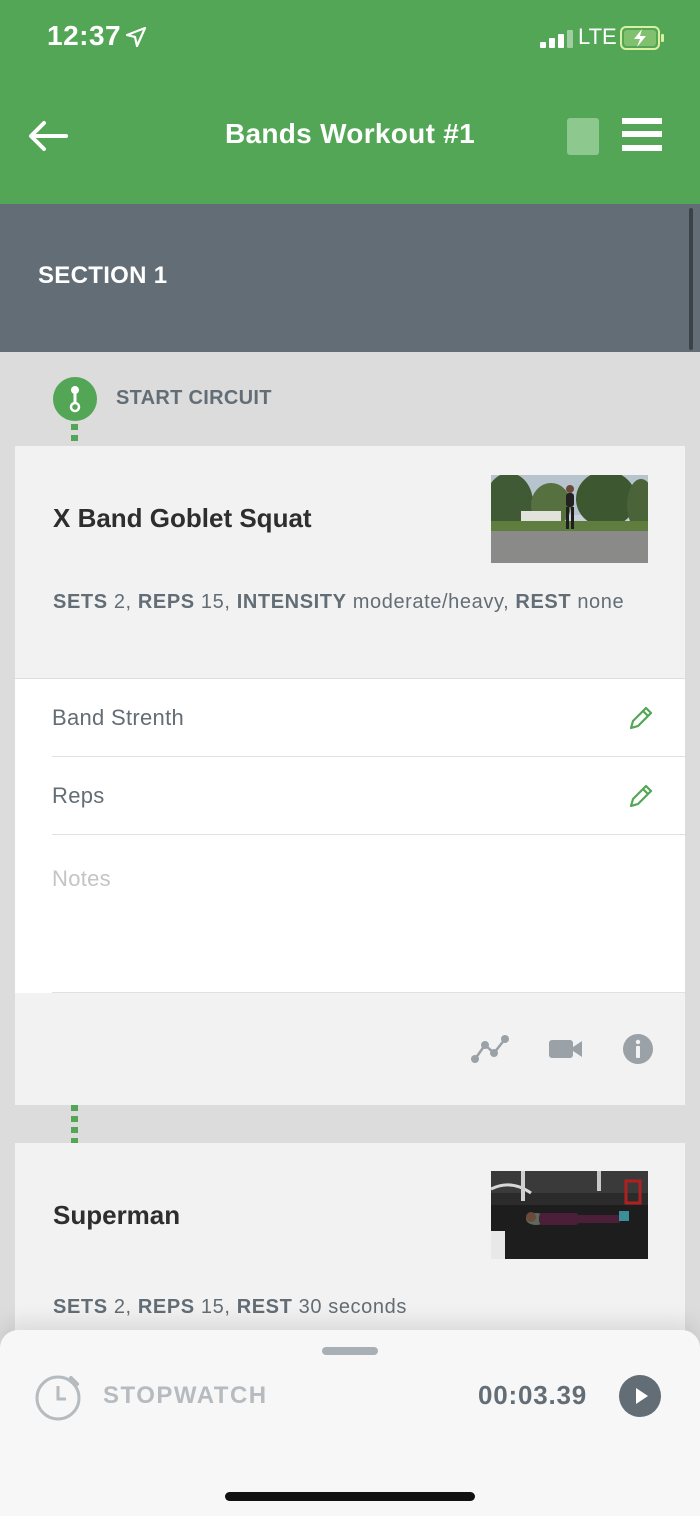 The width and height of the screenshot is (700, 1516). I want to click on play-button, so click(640, 1396).